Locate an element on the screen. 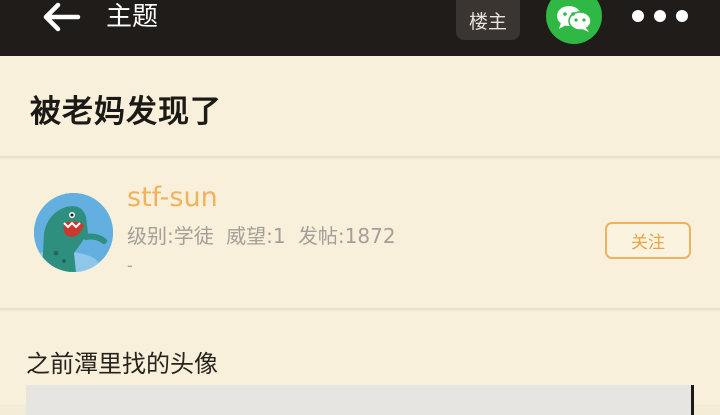  wechat-share-button is located at coordinates (574, 22).